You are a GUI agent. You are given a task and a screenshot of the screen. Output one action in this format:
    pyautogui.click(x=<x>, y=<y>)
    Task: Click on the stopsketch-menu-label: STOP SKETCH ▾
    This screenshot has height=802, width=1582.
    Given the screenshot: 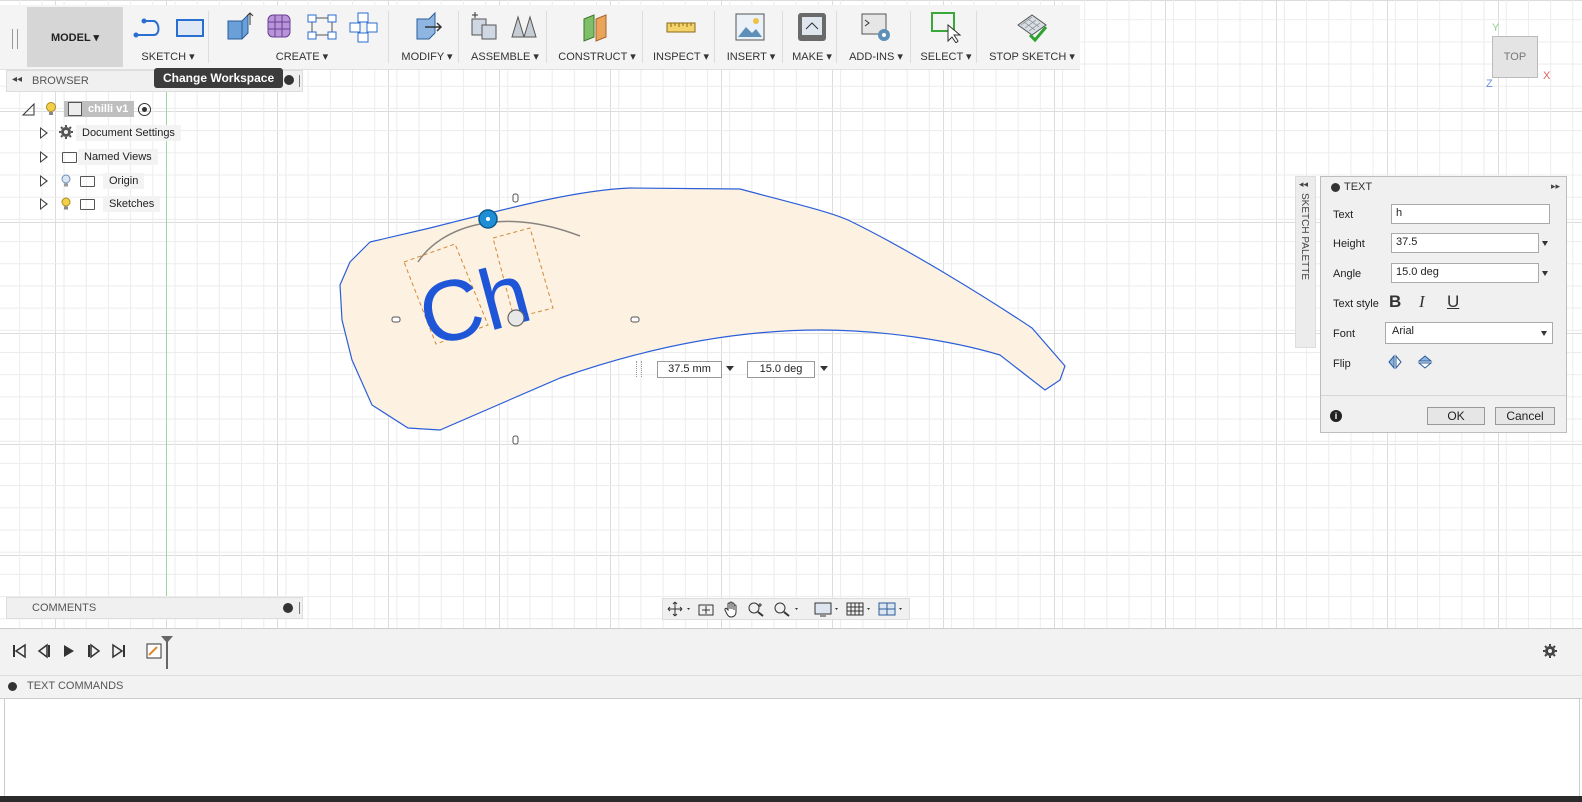 What is the action you would take?
    pyautogui.click(x=1032, y=56)
    